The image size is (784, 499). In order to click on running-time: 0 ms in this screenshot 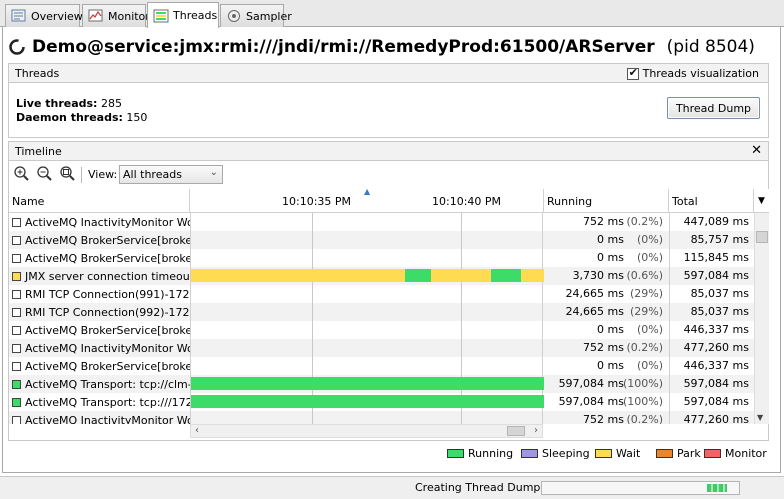, I will do `click(610, 329)`.